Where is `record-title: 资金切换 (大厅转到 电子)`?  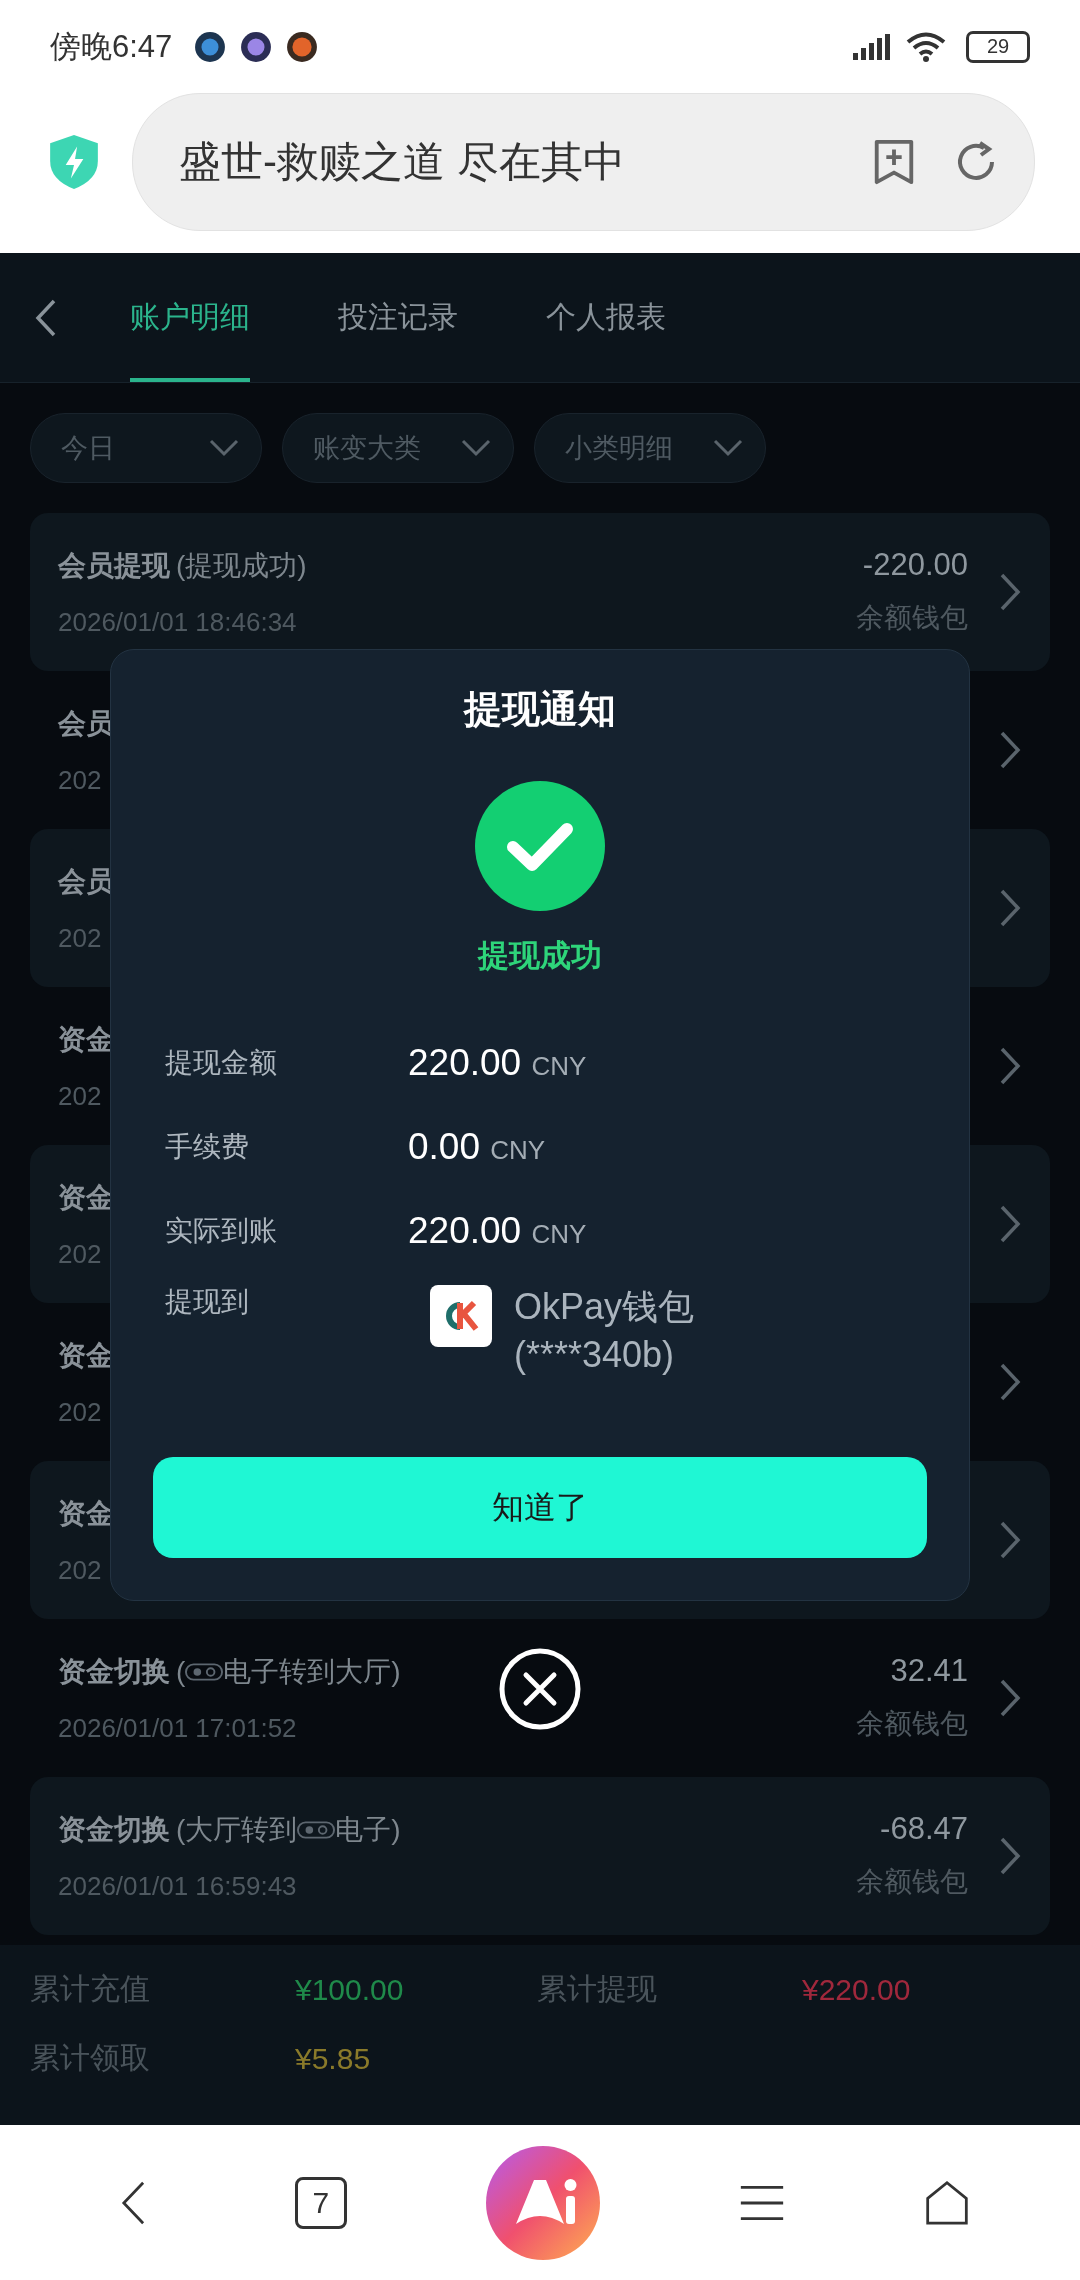 record-title: 资金切换 (大厅转到 电子) is located at coordinates (229, 1829).